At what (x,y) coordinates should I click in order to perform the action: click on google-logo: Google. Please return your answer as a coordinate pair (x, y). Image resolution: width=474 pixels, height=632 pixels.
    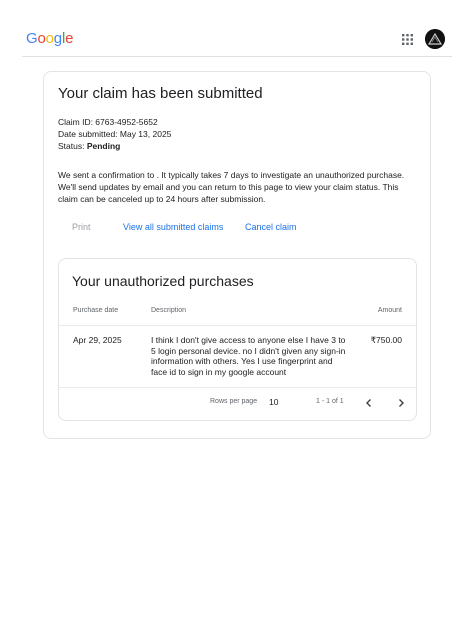
    Looking at the image, I should click on (49, 38).